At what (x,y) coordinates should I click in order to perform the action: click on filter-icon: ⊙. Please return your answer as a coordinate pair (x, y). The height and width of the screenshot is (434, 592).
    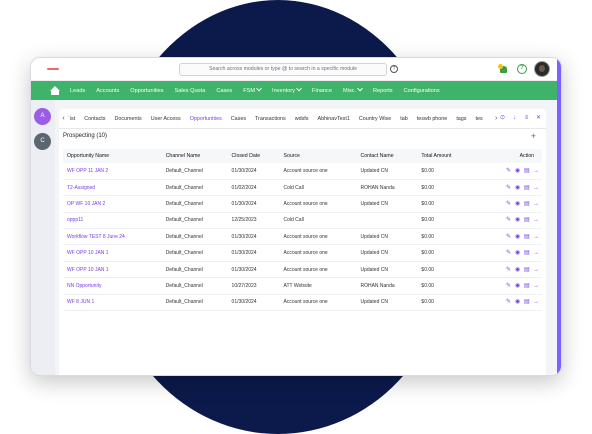
    Looking at the image, I should click on (502, 118).